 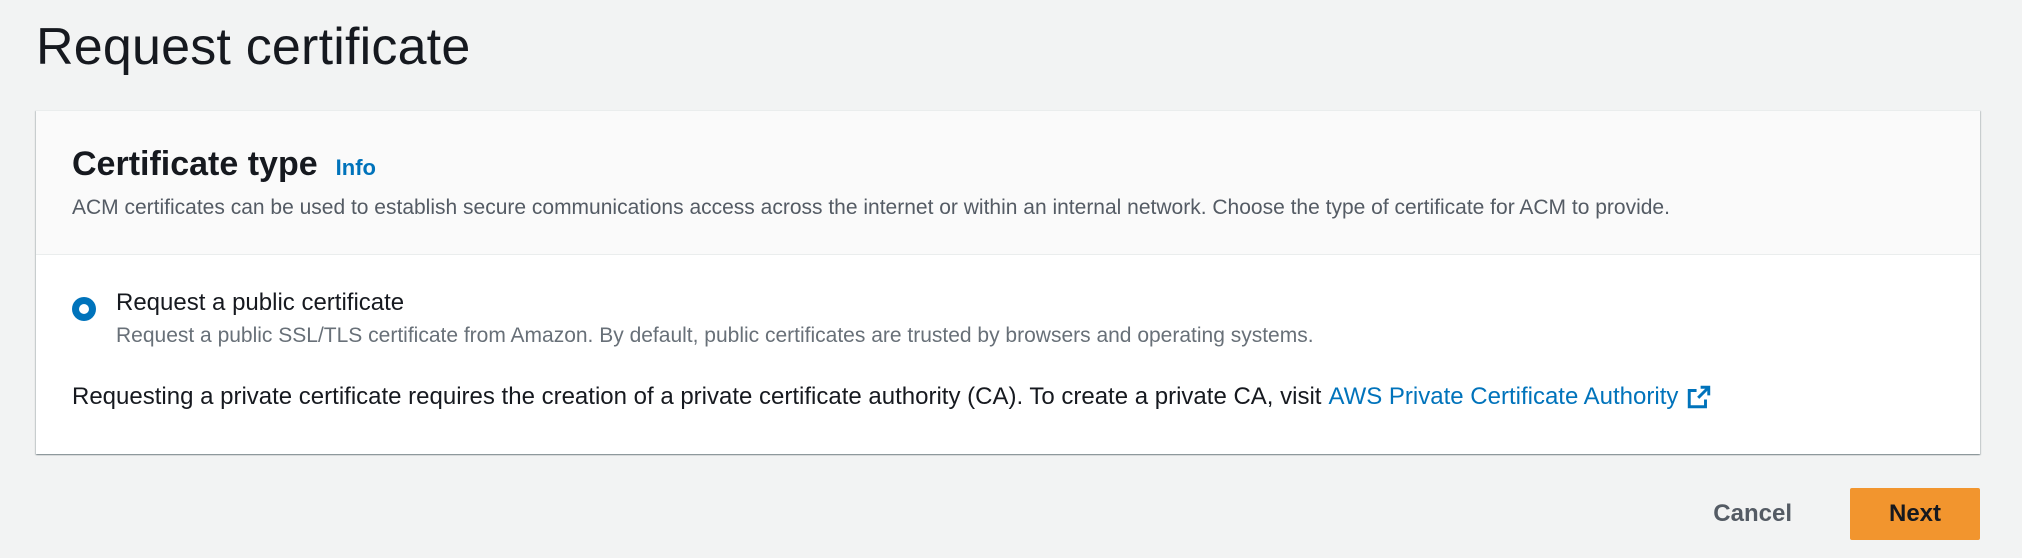 What do you see at coordinates (356, 168) in the screenshot?
I see `info-link: Info` at bounding box center [356, 168].